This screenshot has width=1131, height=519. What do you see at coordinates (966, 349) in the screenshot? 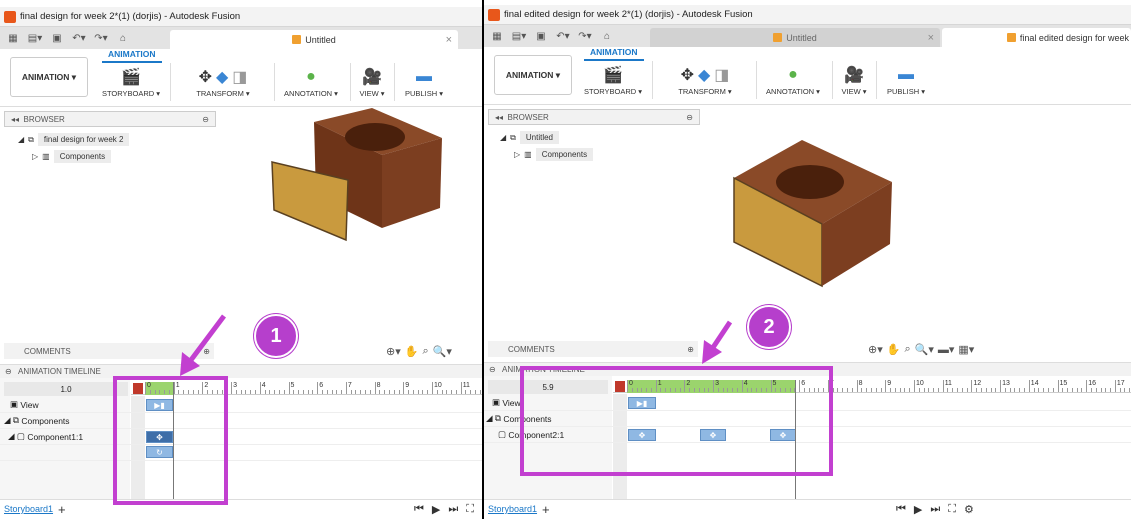
I see `grid-settings-icon: ▦▾` at bounding box center [966, 349].